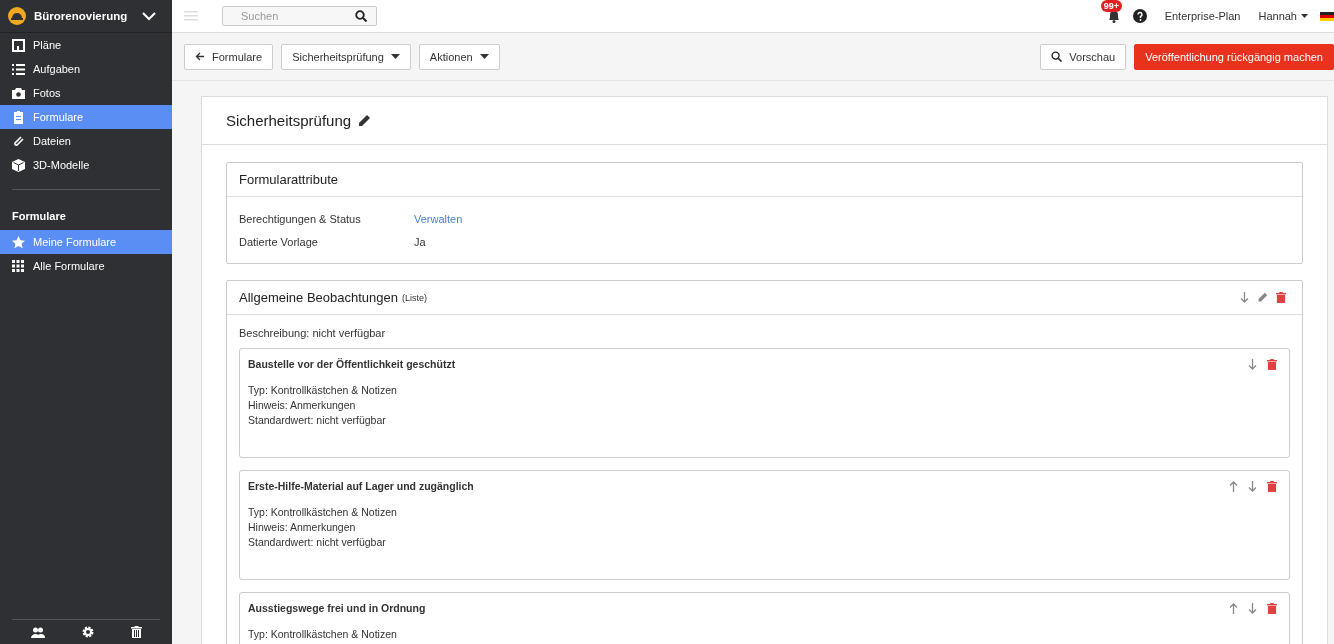 This screenshot has height=644, width=1334. I want to click on user-menu: Hannah, so click(1283, 16).